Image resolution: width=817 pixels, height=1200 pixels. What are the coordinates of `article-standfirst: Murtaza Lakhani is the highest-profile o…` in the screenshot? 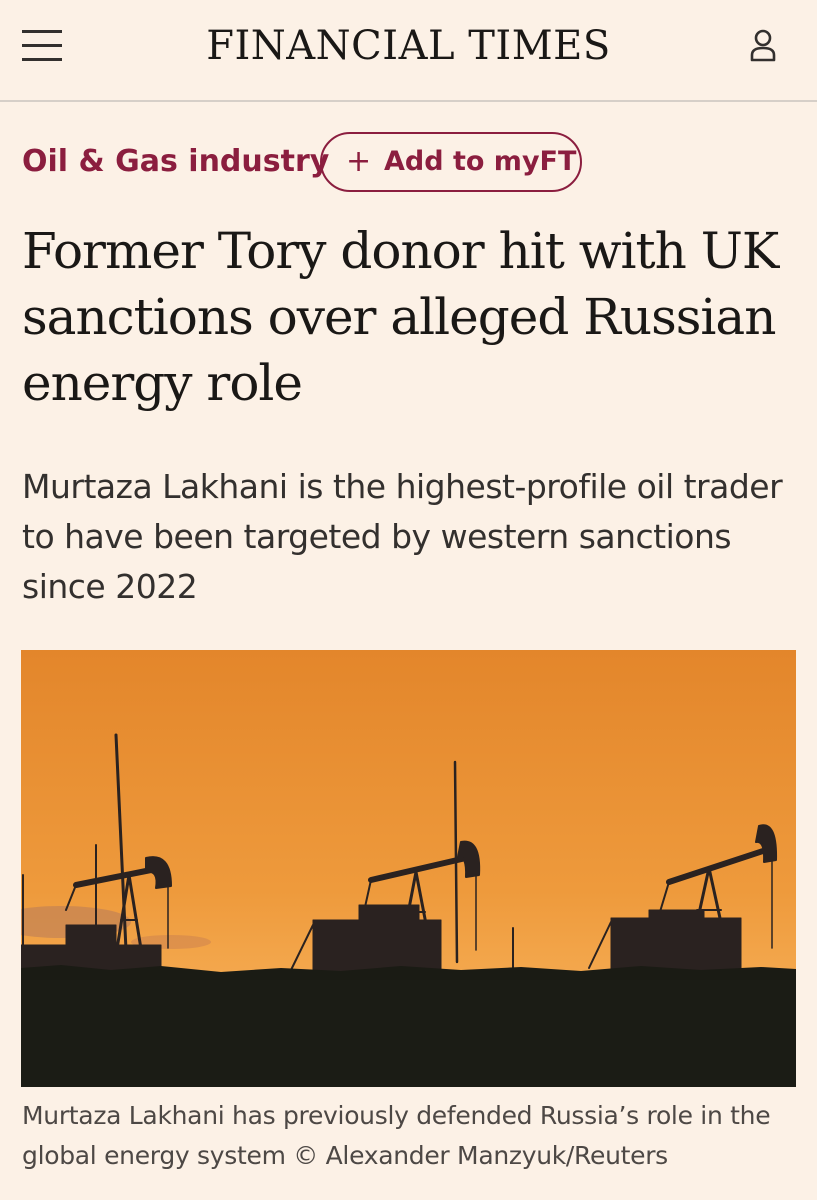 It's located at (402, 536).